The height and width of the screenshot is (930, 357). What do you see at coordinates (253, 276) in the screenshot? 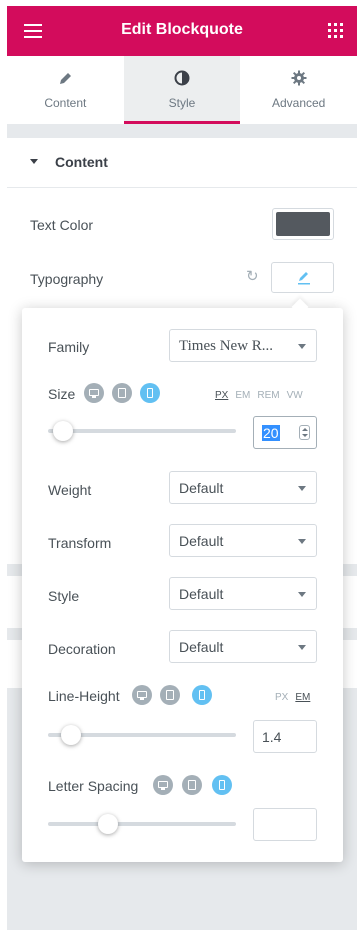
I see `reset-icon: ↻` at bounding box center [253, 276].